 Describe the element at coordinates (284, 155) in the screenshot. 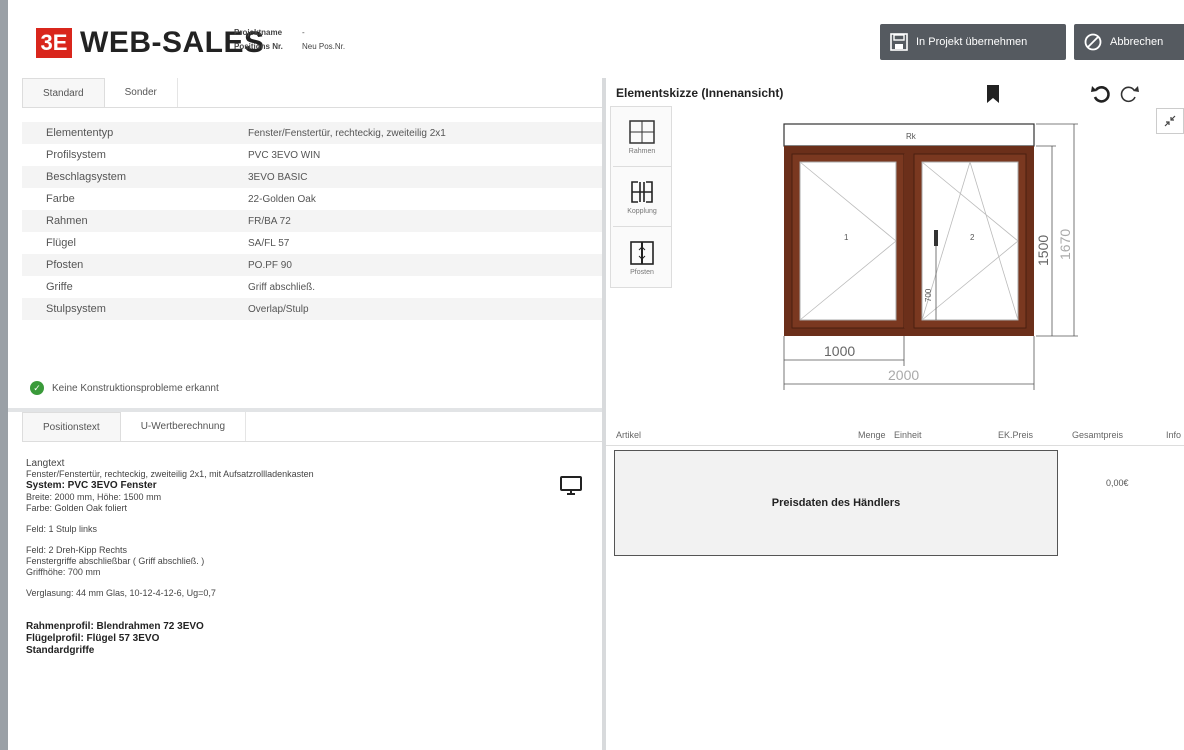

I see `property-value: PVC 3EVO WIN` at that location.